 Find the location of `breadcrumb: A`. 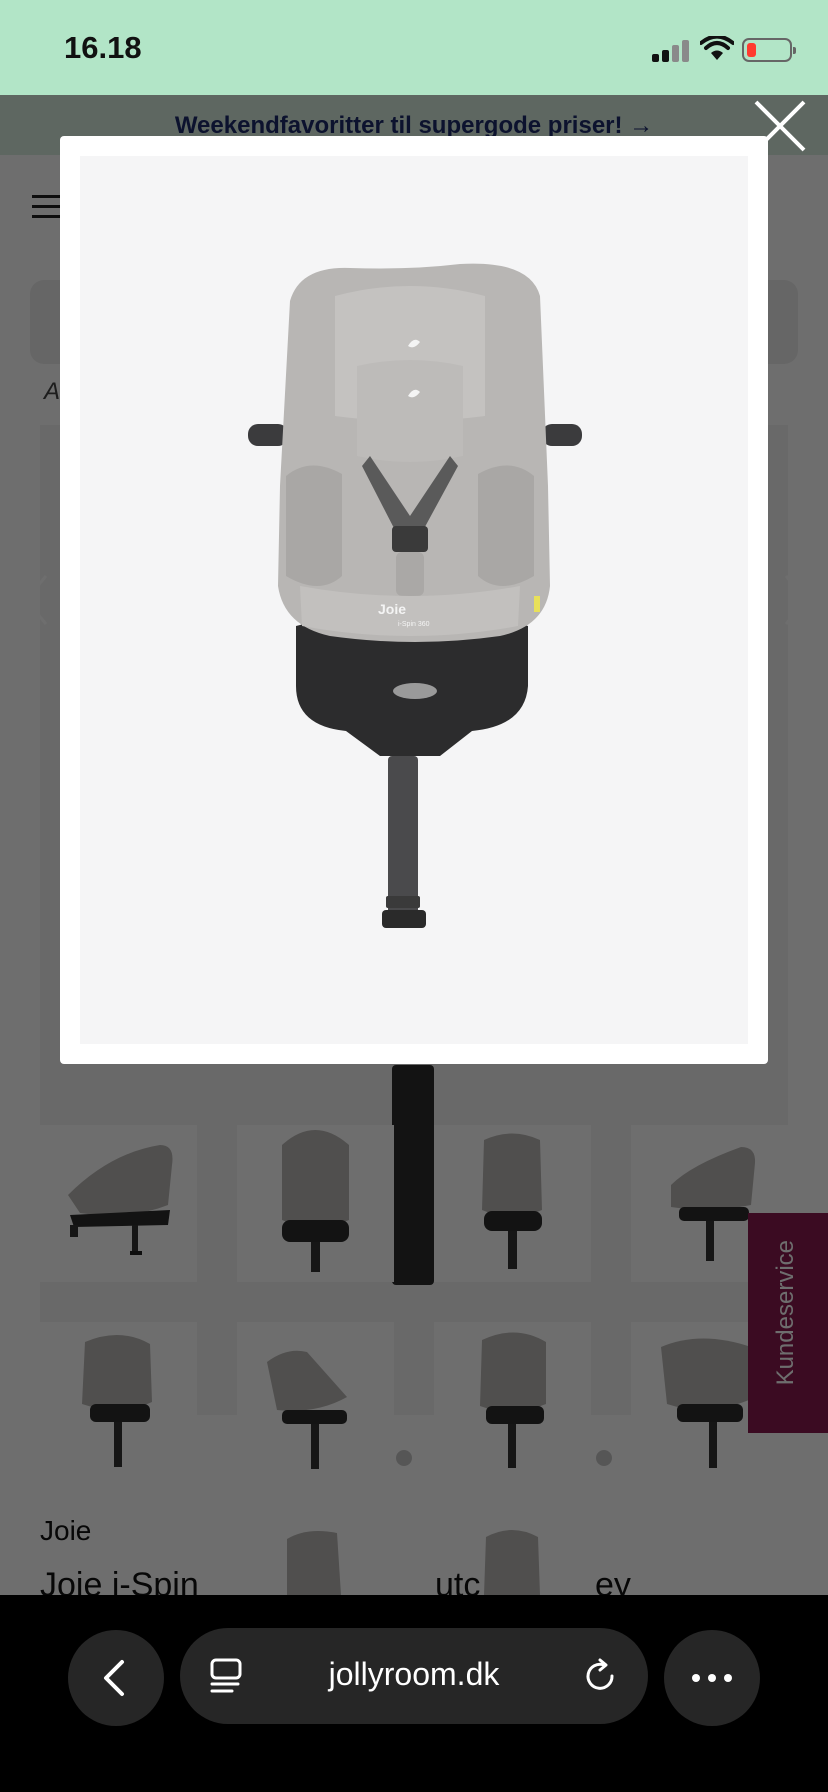

breadcrumb: A is located at coordinates (52, 392).